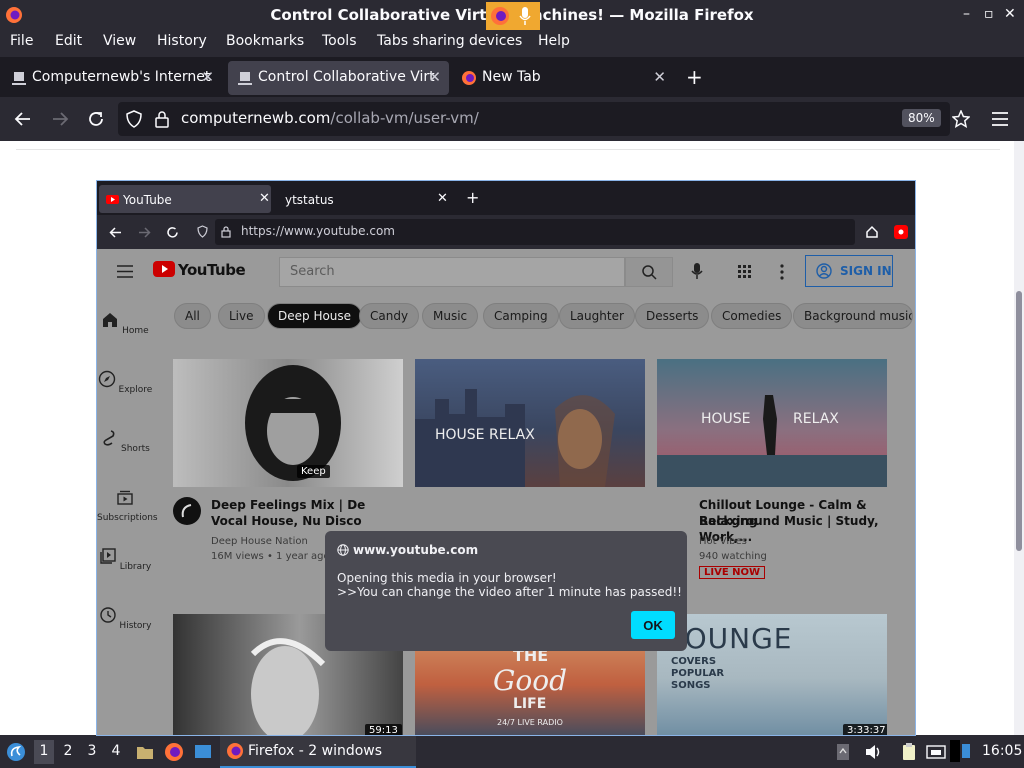 This screenshot has height=768, width=1024. What do you see at coordinates (162, 119) in the screenshot?
I see `lock-icon` at bounding box center [162, 119].